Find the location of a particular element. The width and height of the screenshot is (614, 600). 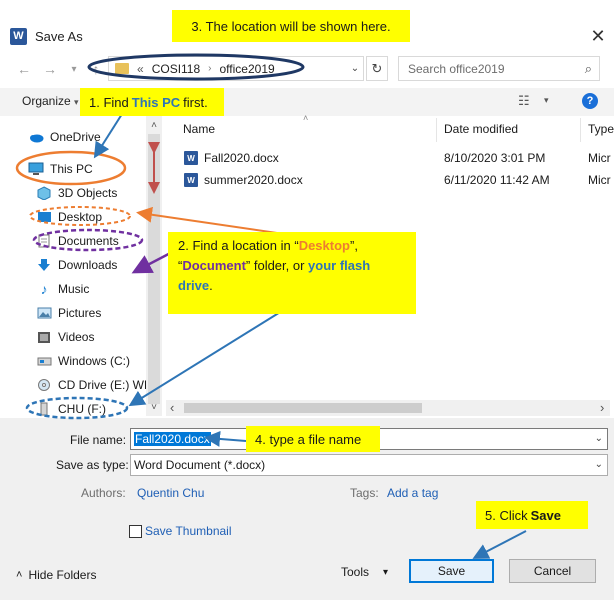

scroll-up-icon: ˄ is located at coordinates (154, 125).